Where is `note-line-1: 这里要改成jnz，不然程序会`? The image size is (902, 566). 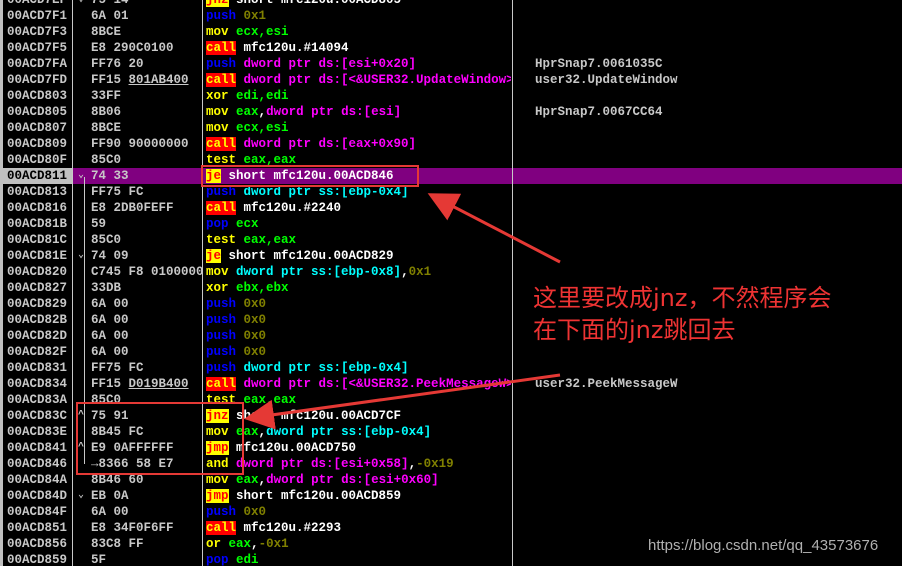 note-line-1: 这里要改成jnz，不然程序会 is located at coordinates (682, 298).